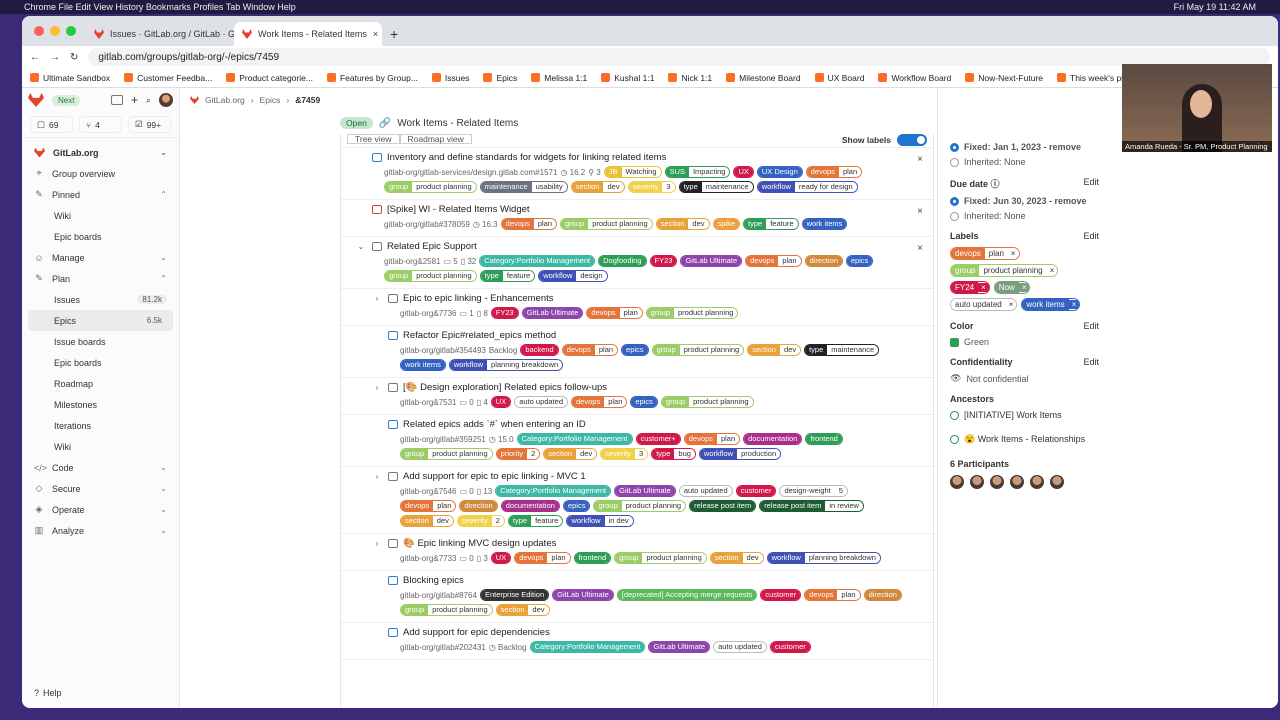 This screenshot has width=1280, height=720. I want to click on bookmark-item: Kushal 1:1, so click(627, 78).